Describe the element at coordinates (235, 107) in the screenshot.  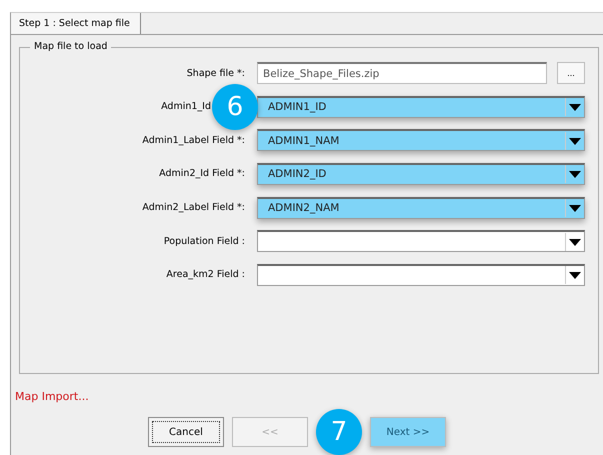
I see `step-number-badge: 6` at that location.